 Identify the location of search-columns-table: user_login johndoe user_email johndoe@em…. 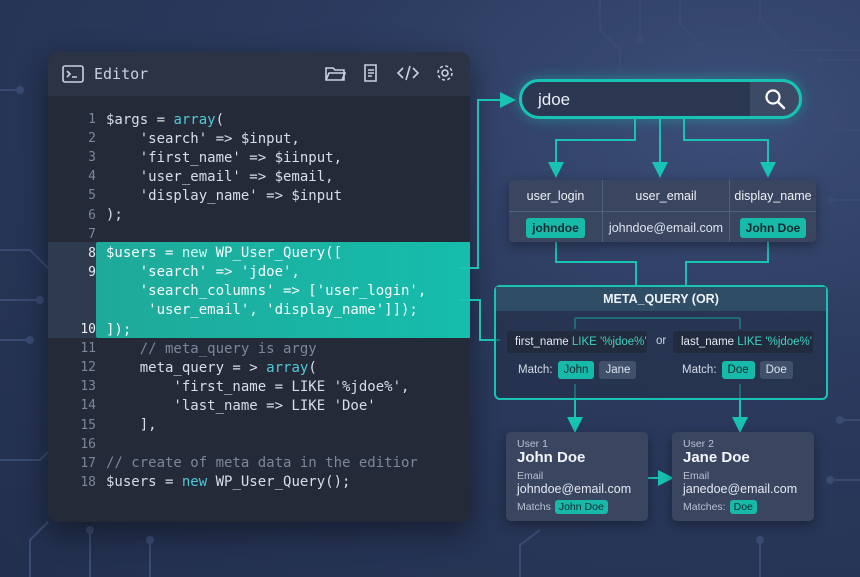
(662, 211).